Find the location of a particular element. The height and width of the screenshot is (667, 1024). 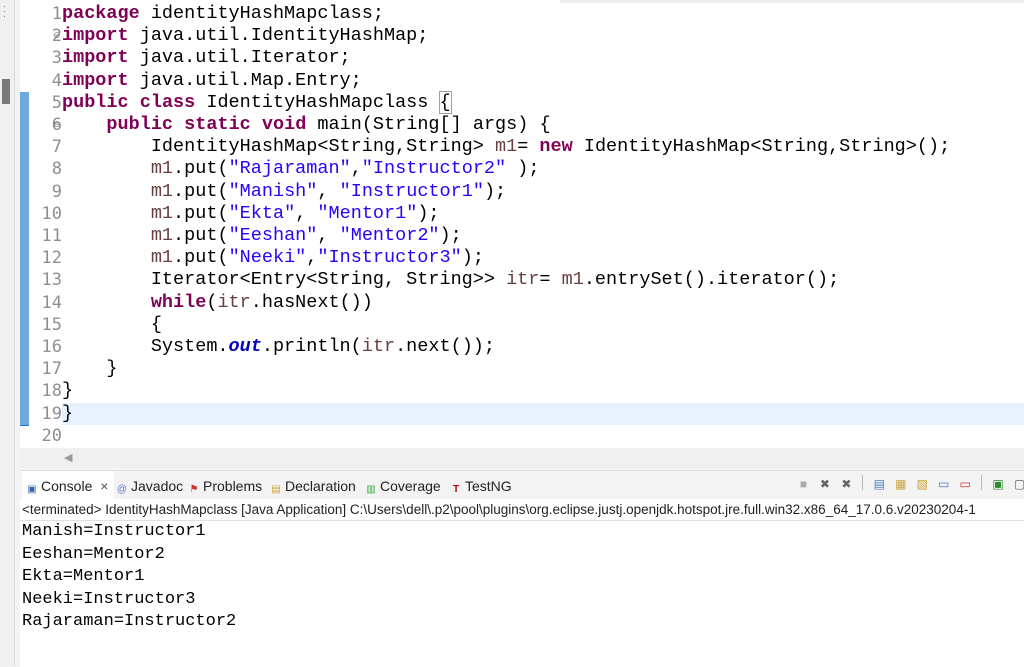

tab-javadoc: @ Javadoc is located at coordinates (149, 485).